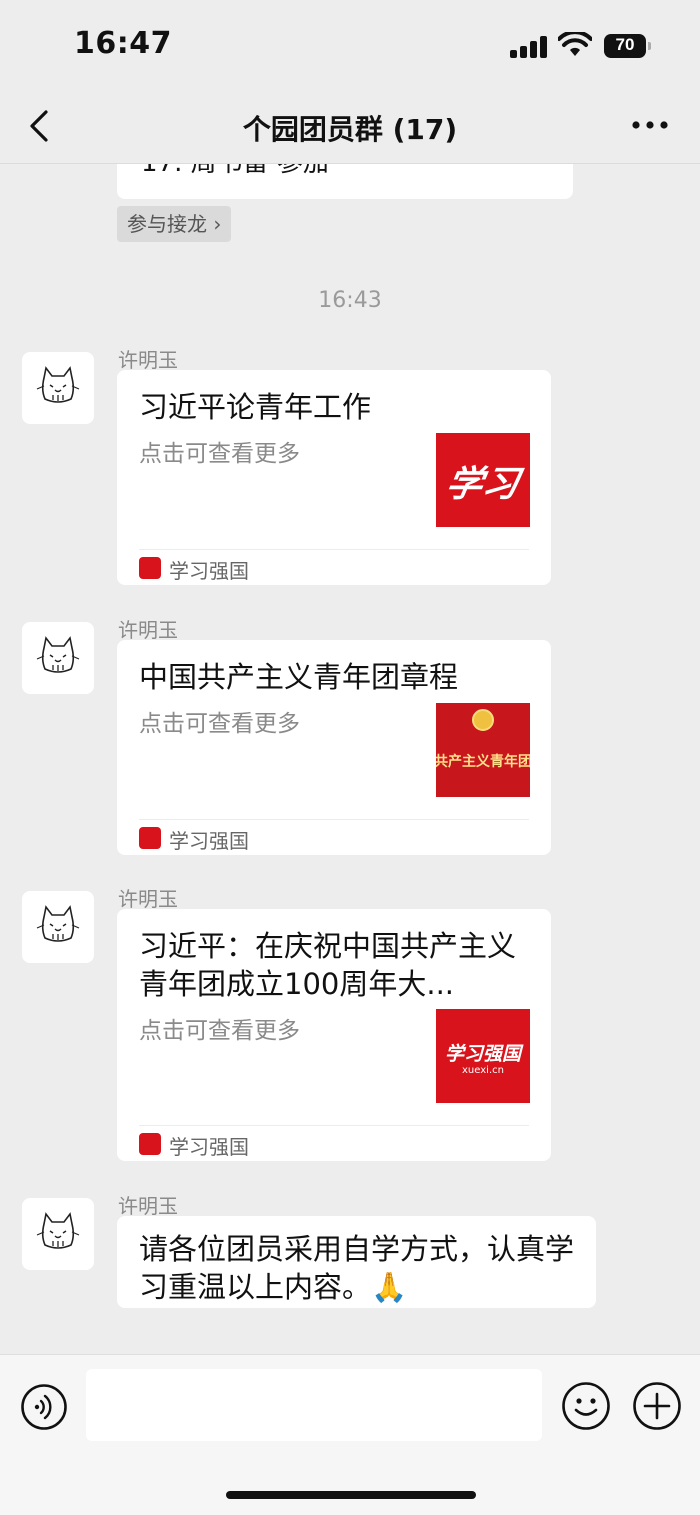 Image resolution: width=700 pixels, height=1515 pixels. I want to click on card-thumbnail: 学习, so click(483, 480).